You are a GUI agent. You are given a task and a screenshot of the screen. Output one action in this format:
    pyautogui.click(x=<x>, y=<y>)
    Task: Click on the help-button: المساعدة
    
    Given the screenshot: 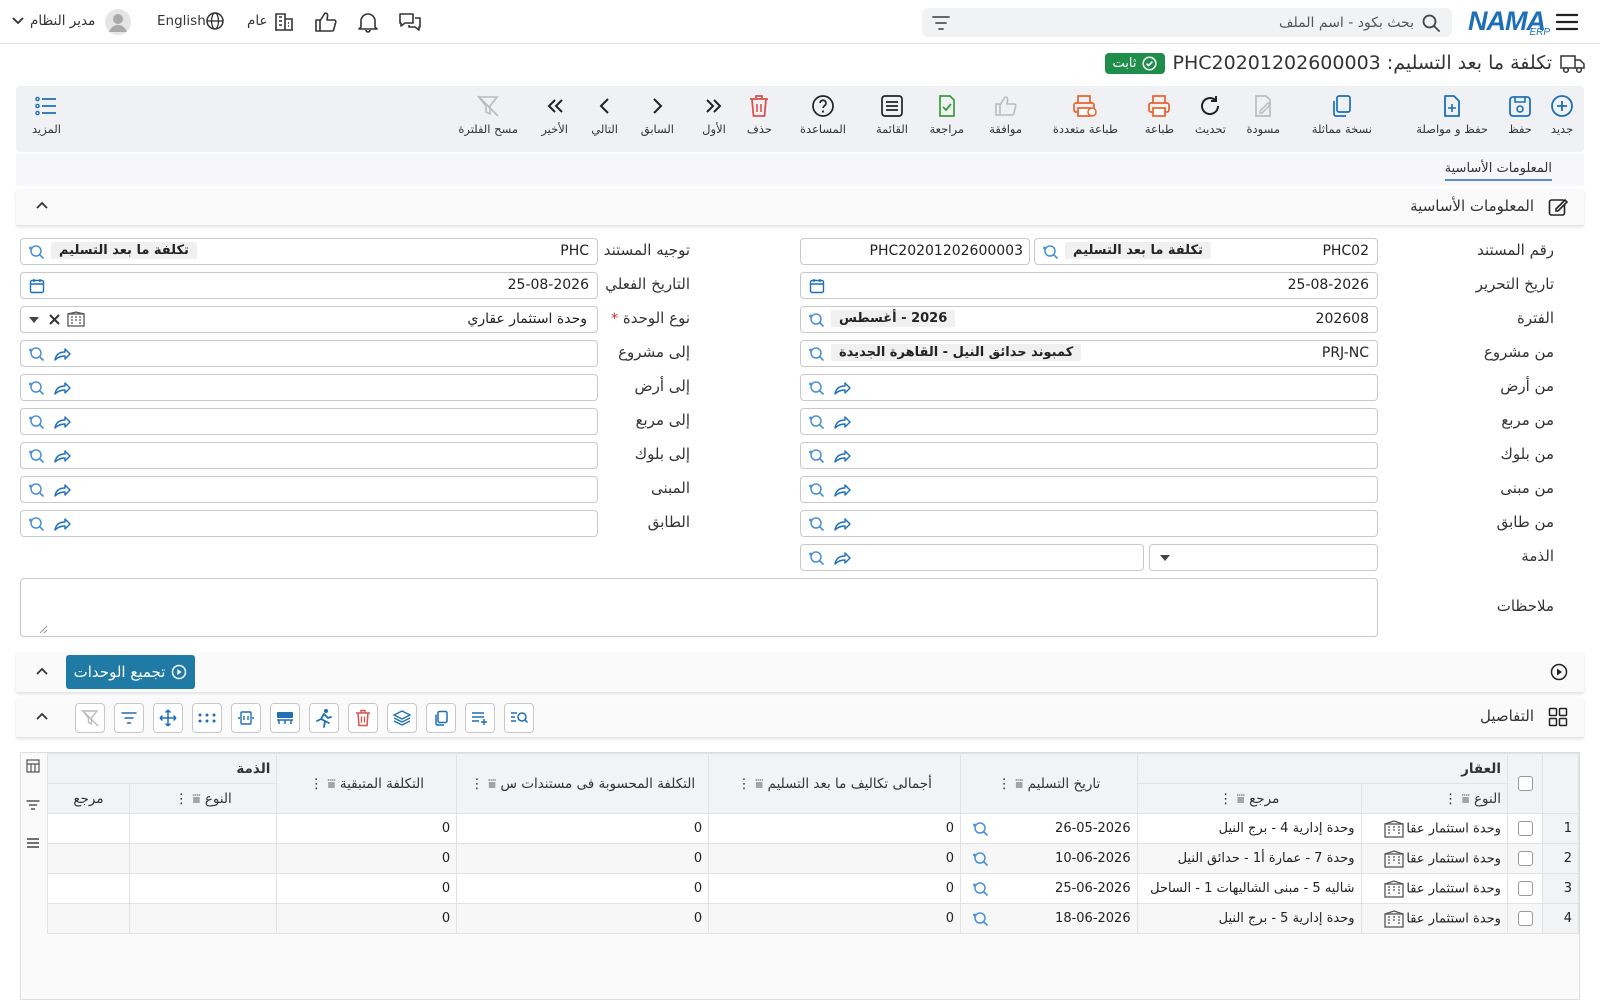 What is the action you would take?
    pyautogui.click(x=823, y=121)
    